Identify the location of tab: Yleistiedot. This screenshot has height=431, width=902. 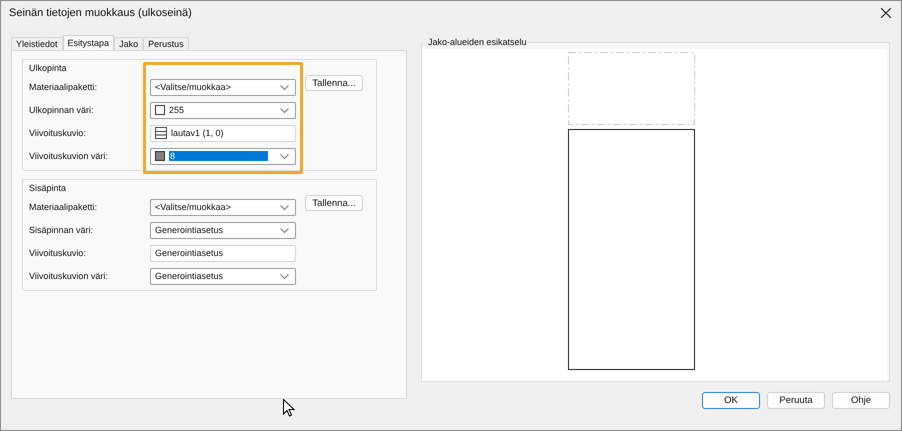
(37, 43).